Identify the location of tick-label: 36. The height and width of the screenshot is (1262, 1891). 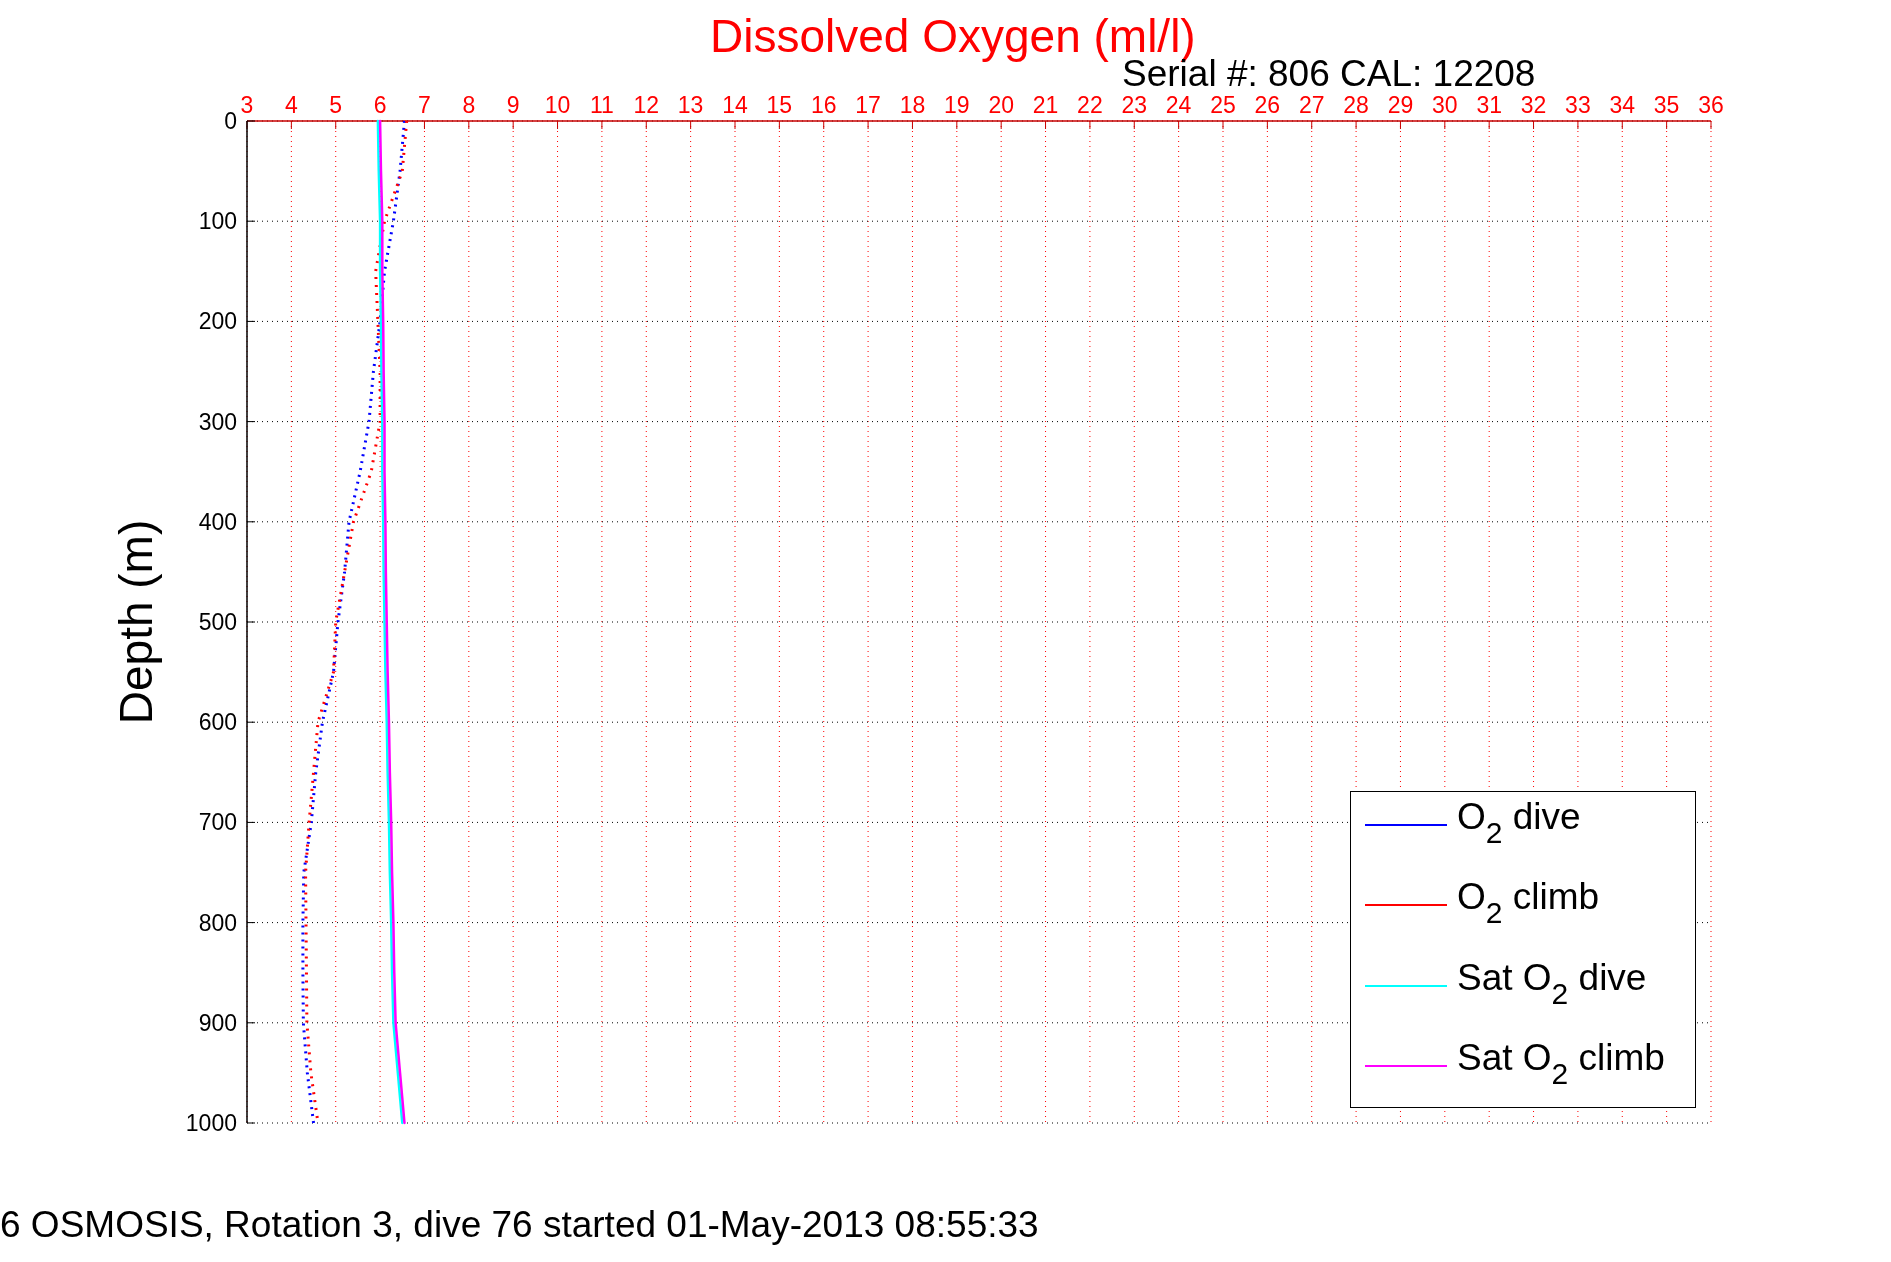
(1711, 105).